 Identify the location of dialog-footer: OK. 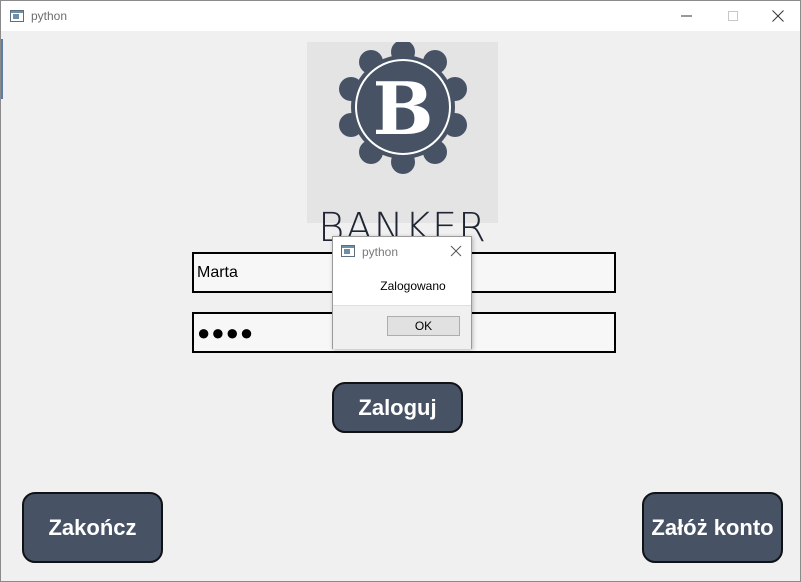
(402, 327).